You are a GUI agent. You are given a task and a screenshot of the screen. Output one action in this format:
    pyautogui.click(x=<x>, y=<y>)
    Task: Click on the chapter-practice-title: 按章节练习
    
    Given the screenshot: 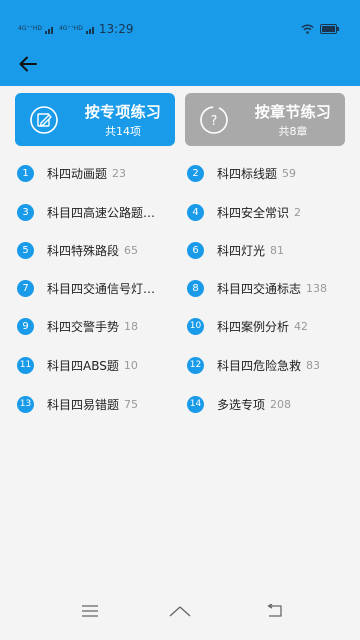 What is the action you would take?
    pyautogui.click(x=293, y=112)
    